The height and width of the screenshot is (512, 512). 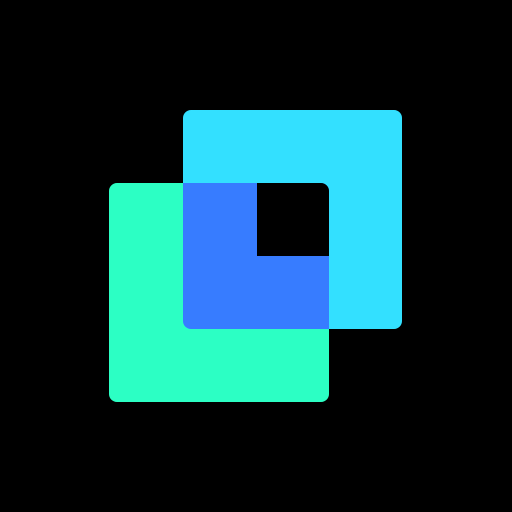 What do you see at coordinates (293, 219) in the screenshot?
I see `cutout-square-shape` at bounding box center [293, 219].